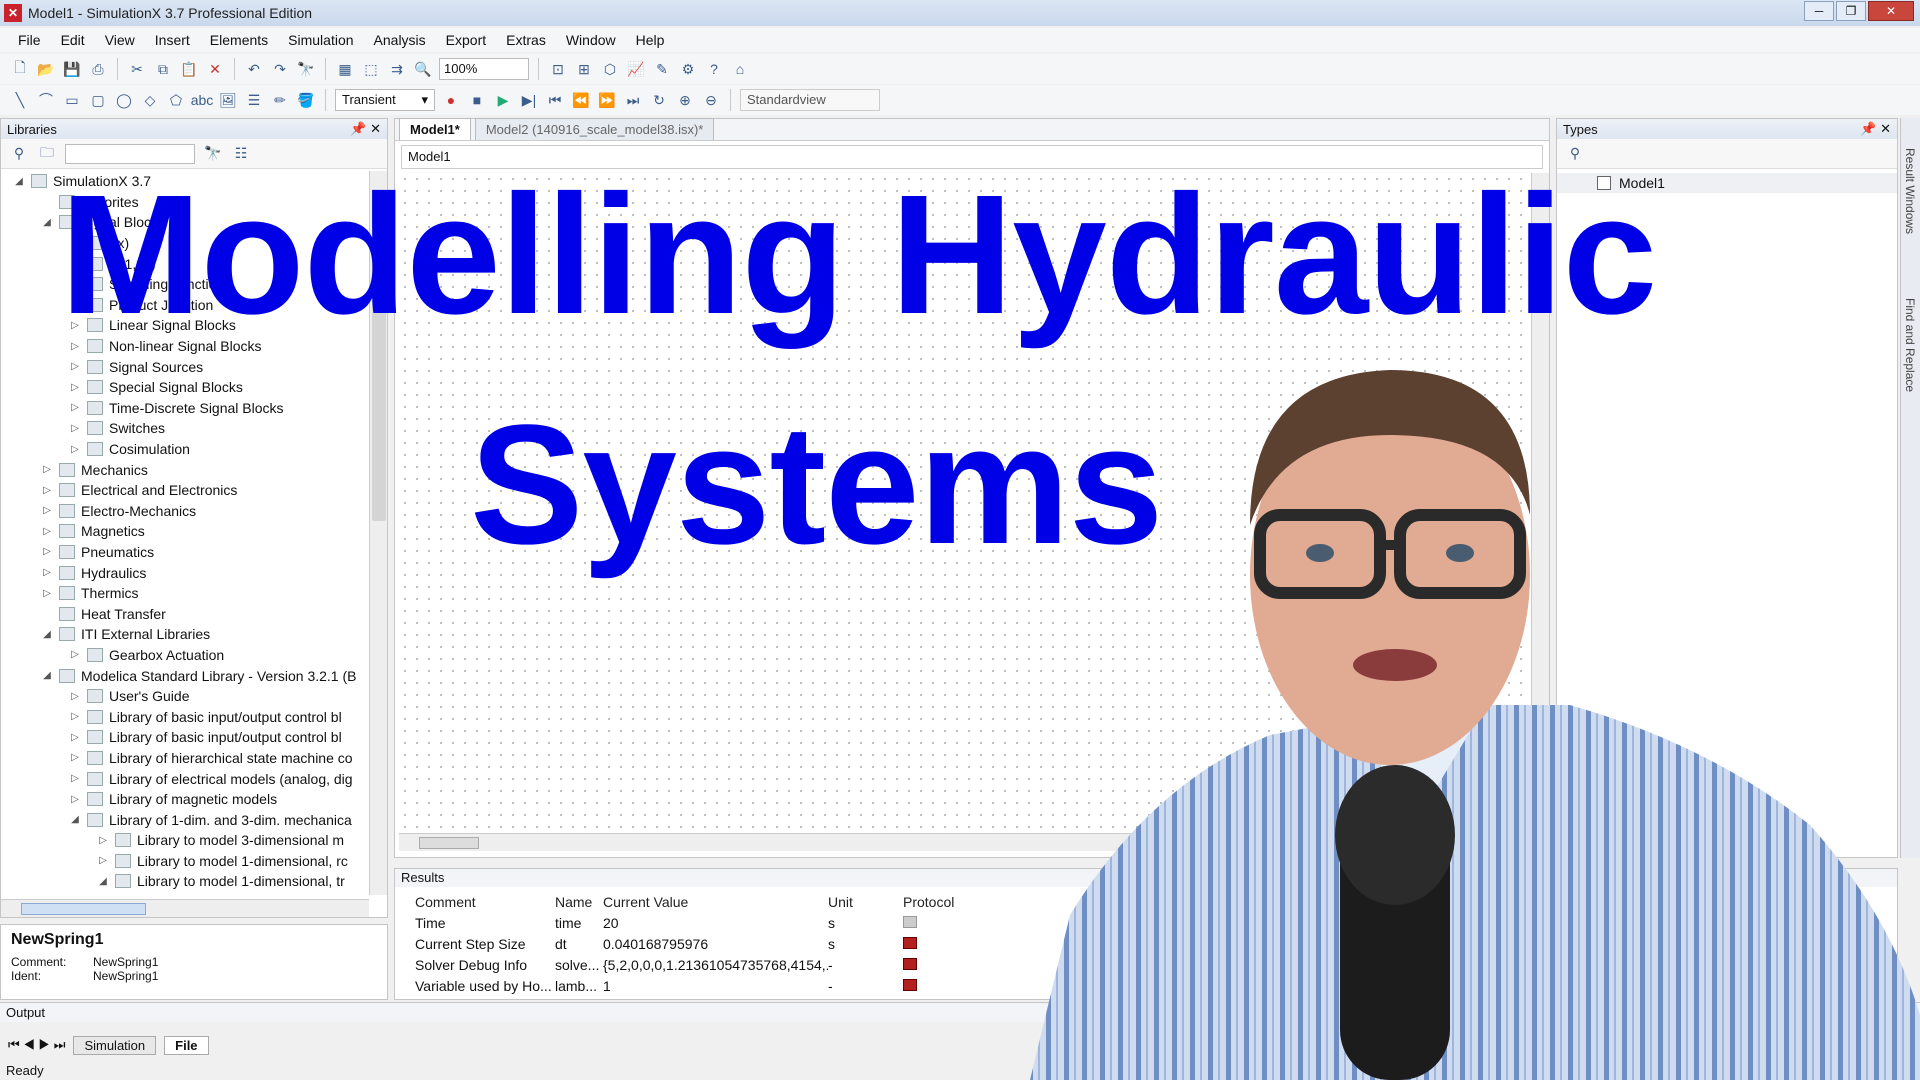 Image resolution: width=1920 pixels, height=1080 pixels. Describe the element at coordinates (1851, 11) in the screenshot. I see `maximize-button: ❐` at that location.